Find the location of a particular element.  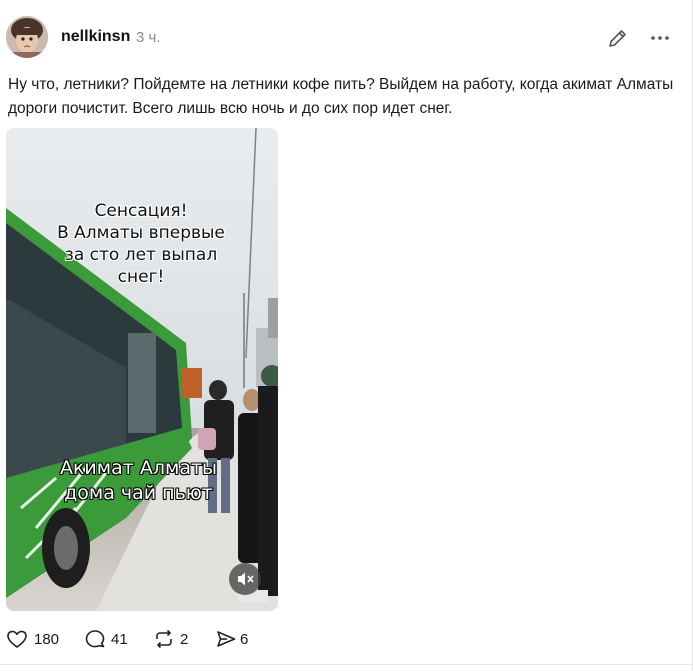

video-caption-bottom: Акимат Алматы дома чай пьют is located at coordinates (138, 480).